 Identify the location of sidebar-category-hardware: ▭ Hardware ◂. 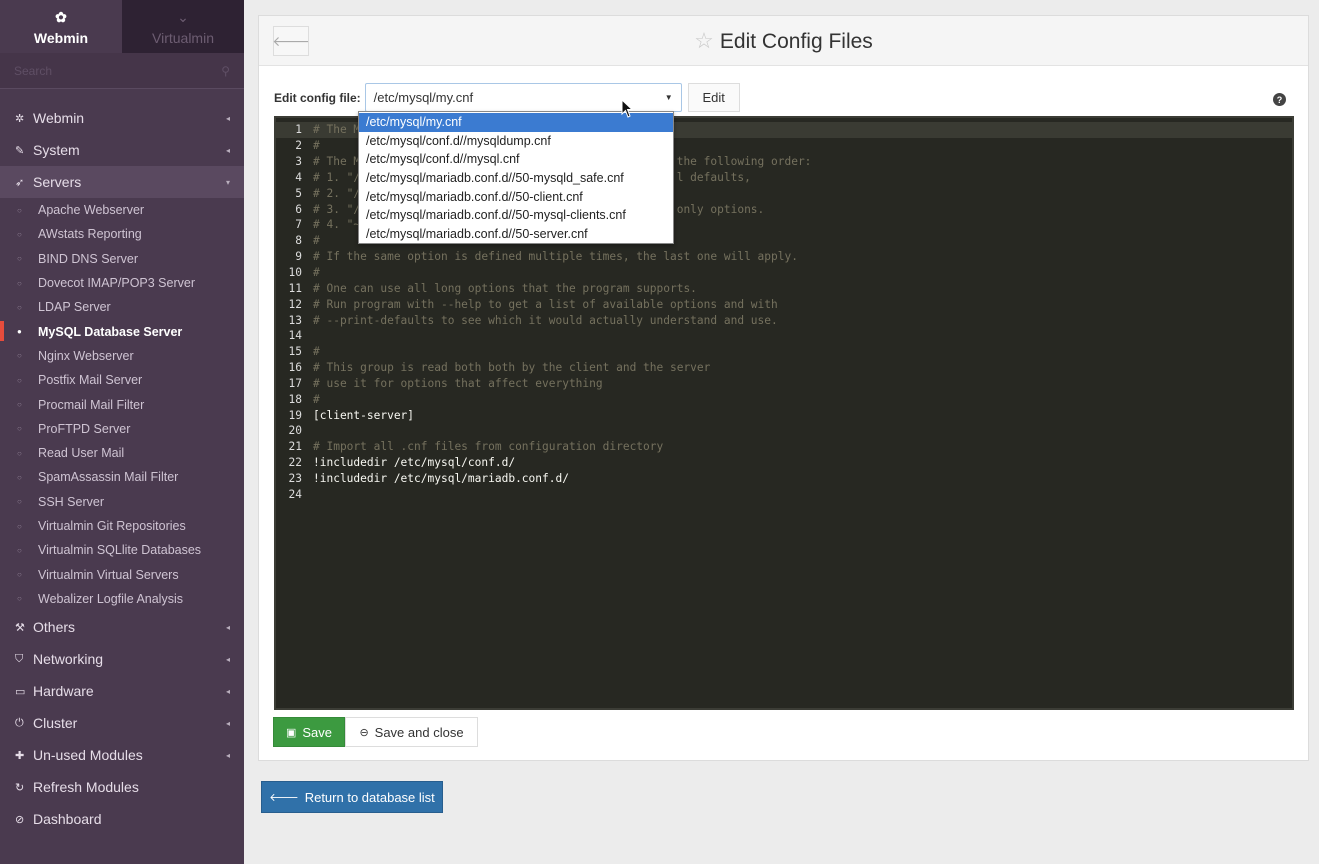
(122, 691).